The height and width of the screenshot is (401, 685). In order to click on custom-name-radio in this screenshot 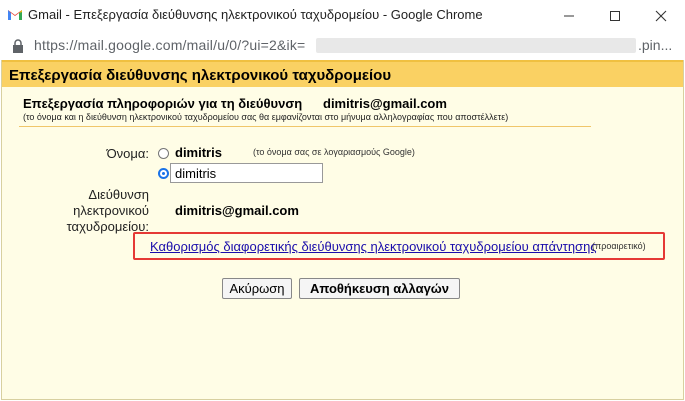, I will do `click(163, 173)`.